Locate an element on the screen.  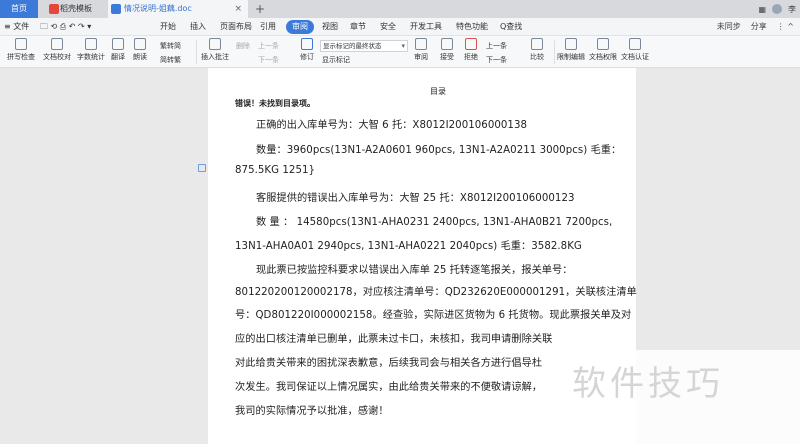
track-changes-icon is located at coordinates (307, 44).